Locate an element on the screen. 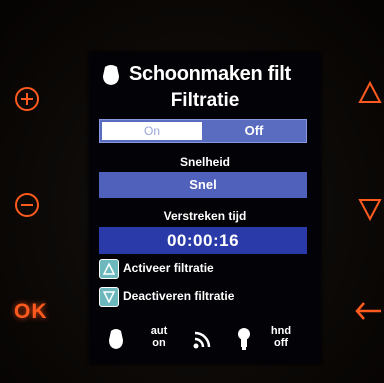 The width and height of the screenshot is (384, 383). wifi-signal-icon is located at coordinates (203, 341).